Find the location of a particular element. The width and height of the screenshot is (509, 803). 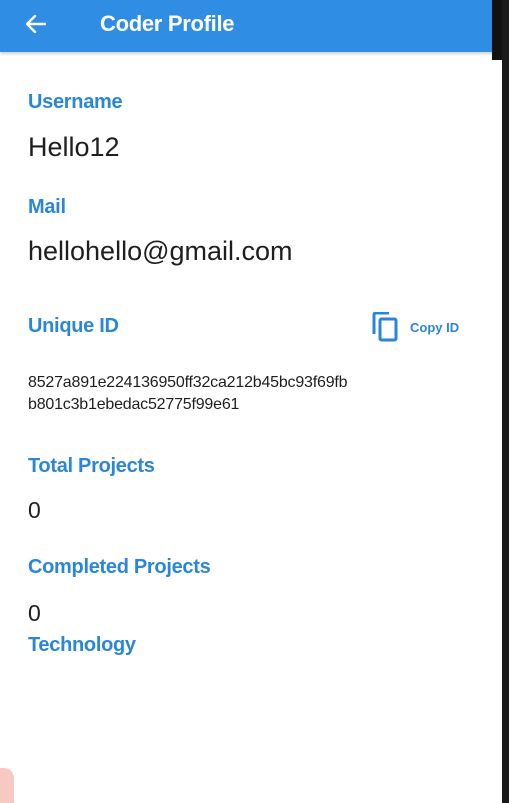

unique-id-label: Unique ID is located at coordinates (73, 326).